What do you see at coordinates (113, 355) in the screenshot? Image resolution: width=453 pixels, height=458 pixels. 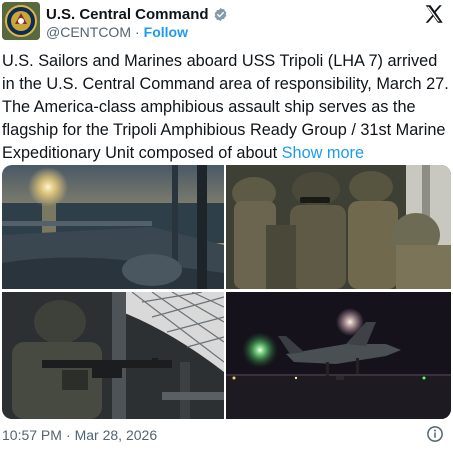 I see `media-photo-gunner` at bounding box center [113, 355].